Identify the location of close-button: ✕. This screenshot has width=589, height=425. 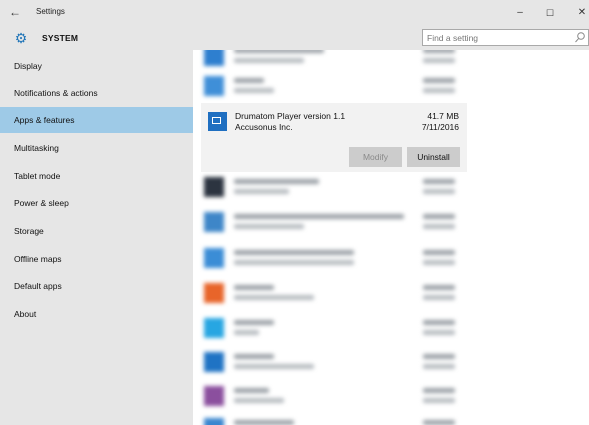
(581, 13).